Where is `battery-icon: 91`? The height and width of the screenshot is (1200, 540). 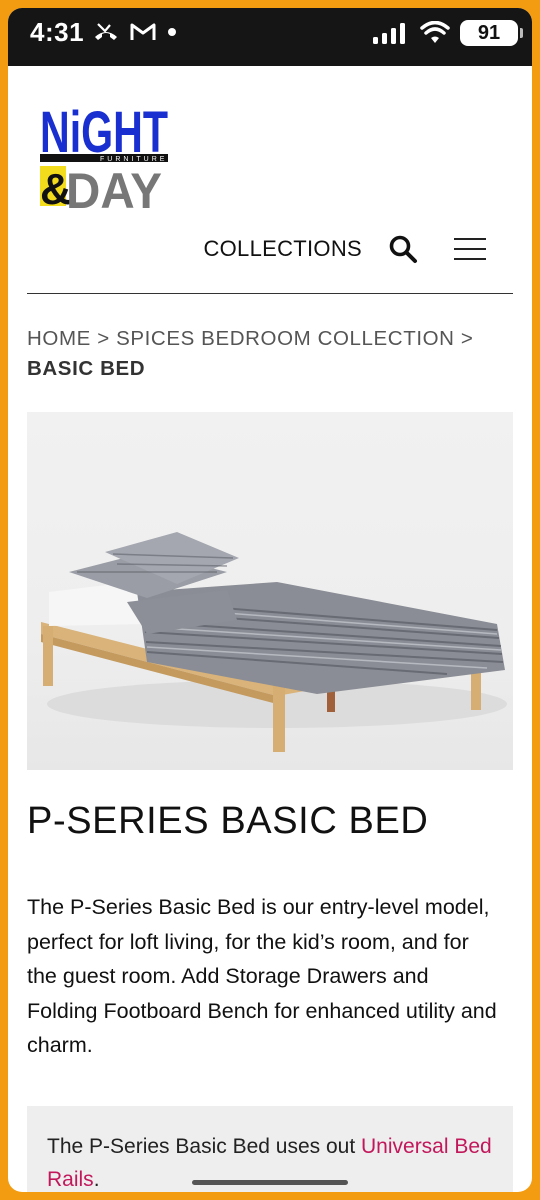
battery-icon: 91 is located at coordinates (491, 33).